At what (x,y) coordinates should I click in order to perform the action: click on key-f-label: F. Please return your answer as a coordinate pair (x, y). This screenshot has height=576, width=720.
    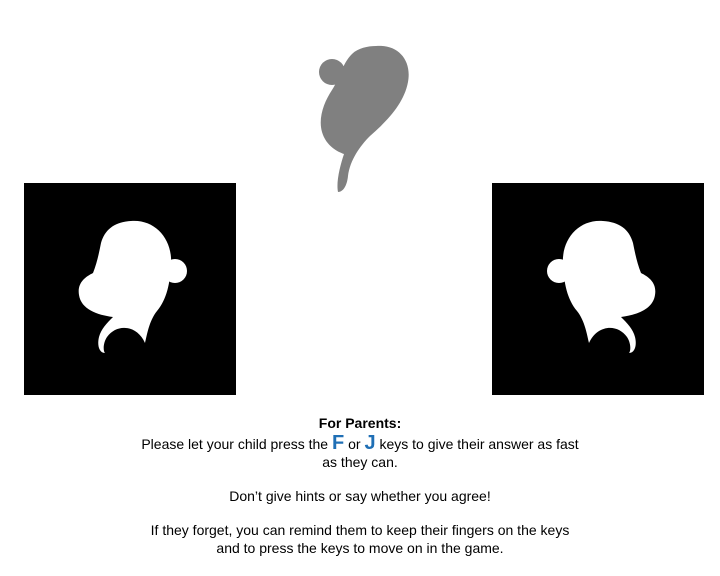
    Looking at the image, I should click on (338, 443).